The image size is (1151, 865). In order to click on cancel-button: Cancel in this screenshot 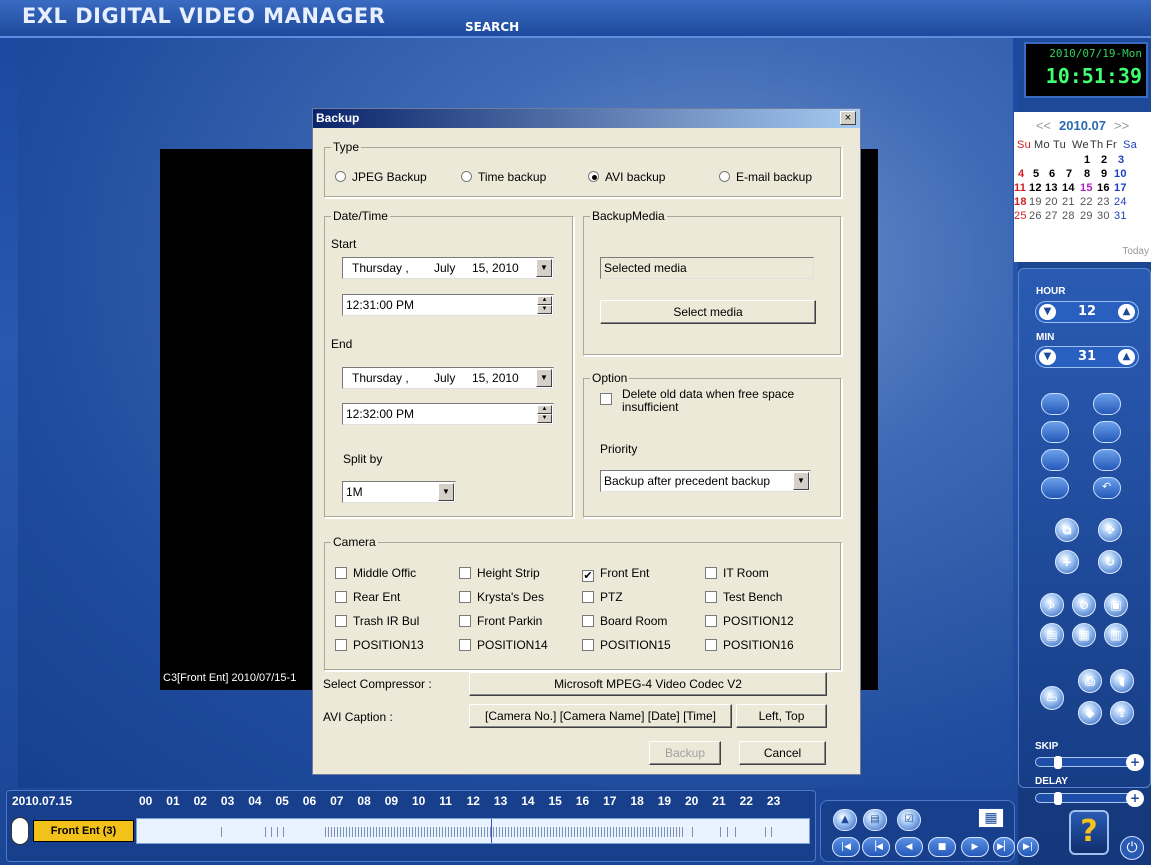, I will do `click(782, 753)`.